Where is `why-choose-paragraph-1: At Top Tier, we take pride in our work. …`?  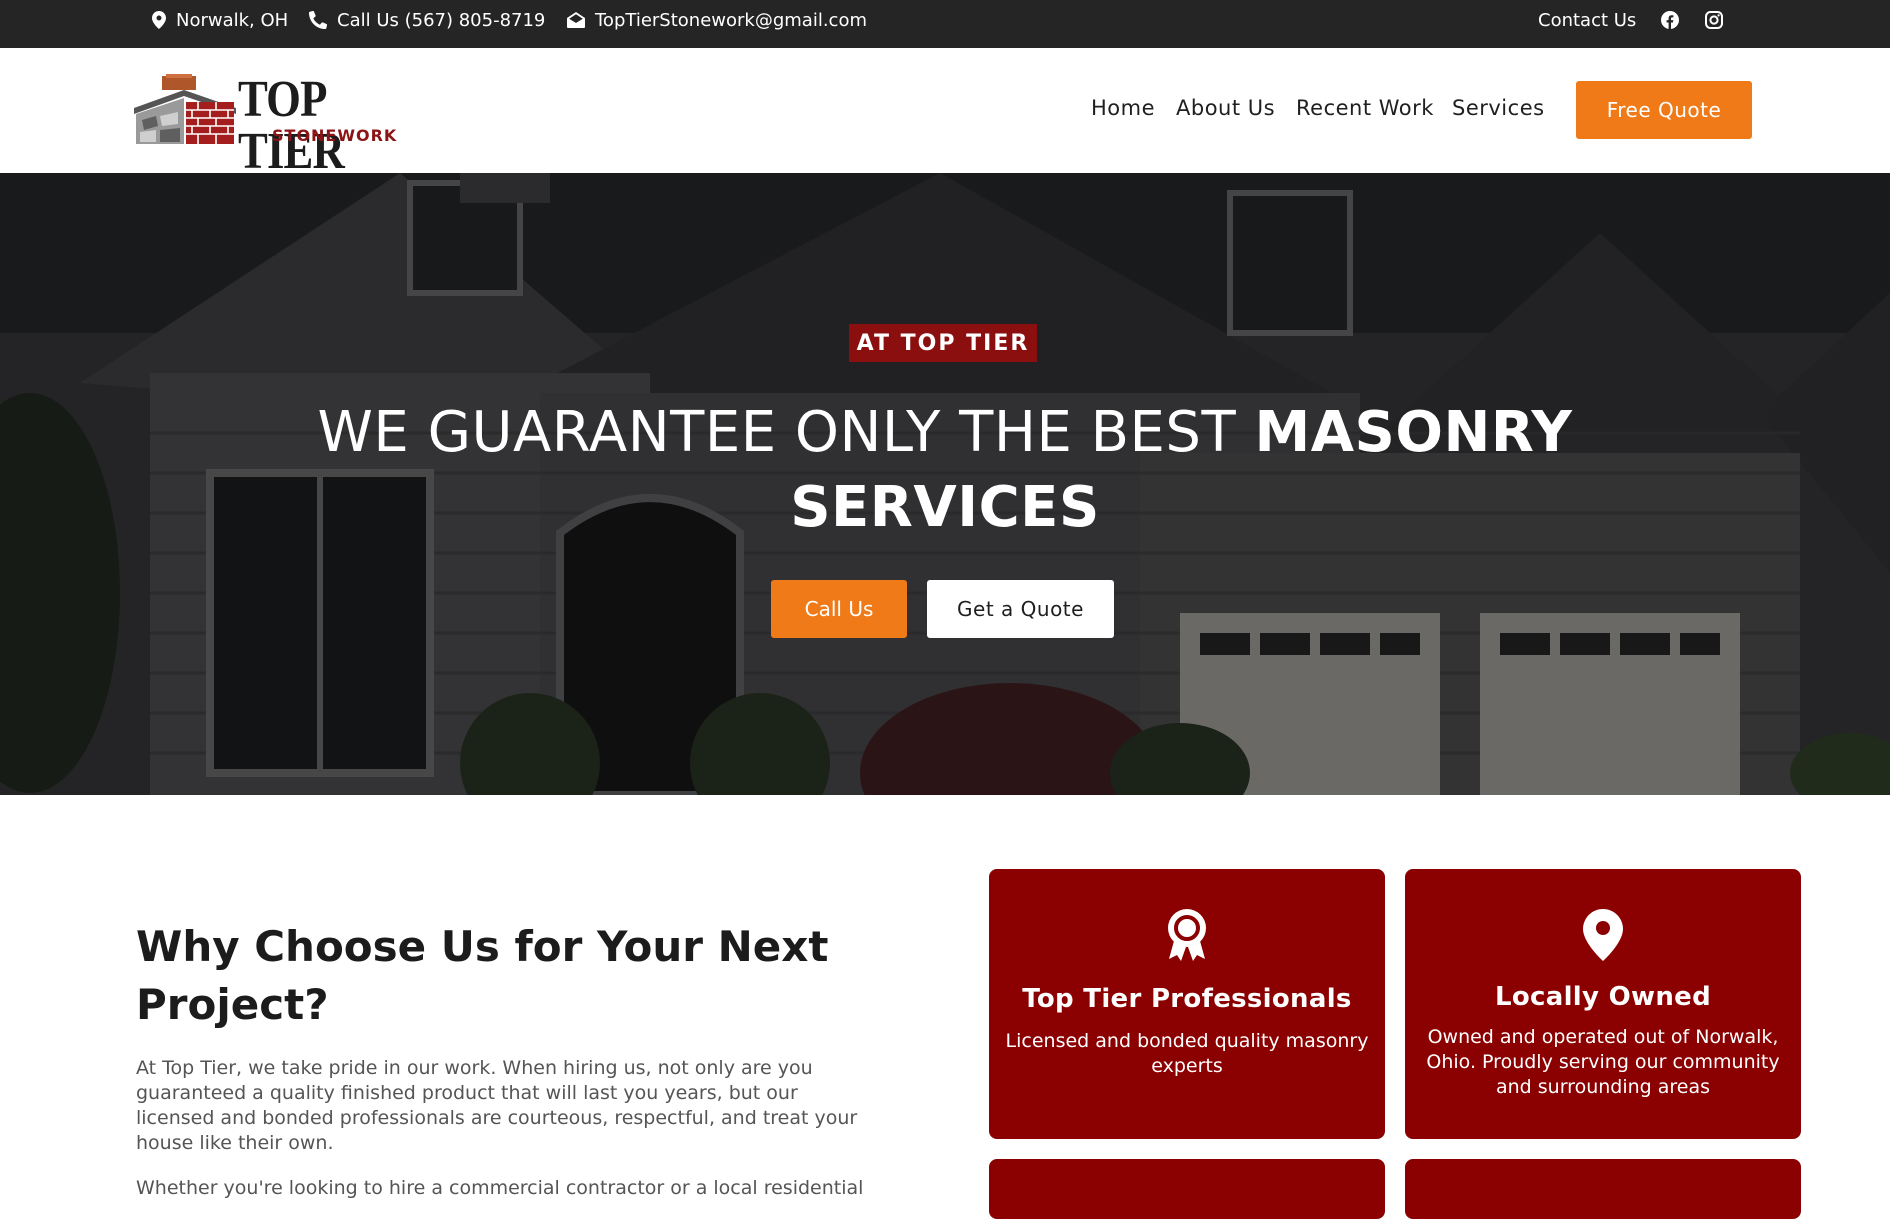
why-choose-paragraph-1: At Top Tier, we take pride in our work. … is located at coordinates (497, 1105).